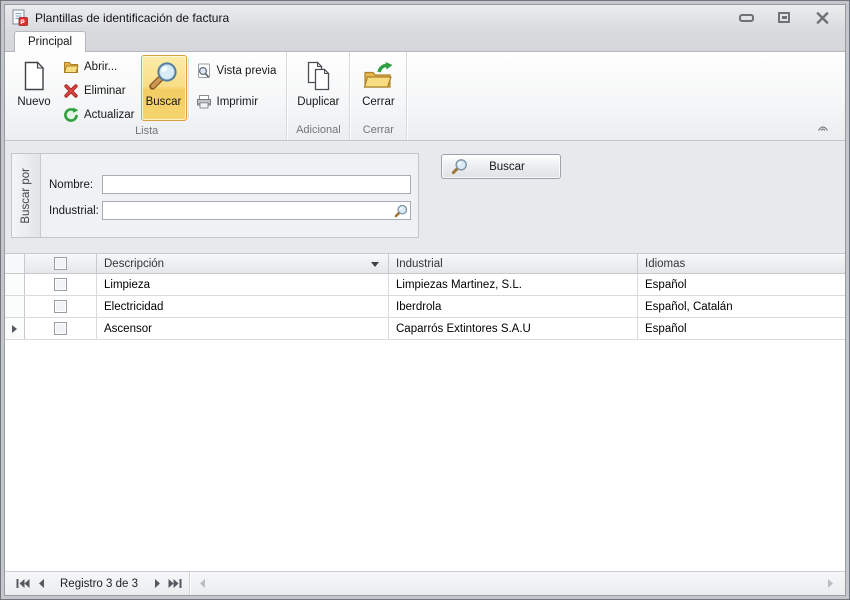 This screenshot has width=850, height=600. Describe the element at coordinates (215, 195) in the screenshot. I see `search-panel: Buscar por Nombre: Industrial:` at that location.